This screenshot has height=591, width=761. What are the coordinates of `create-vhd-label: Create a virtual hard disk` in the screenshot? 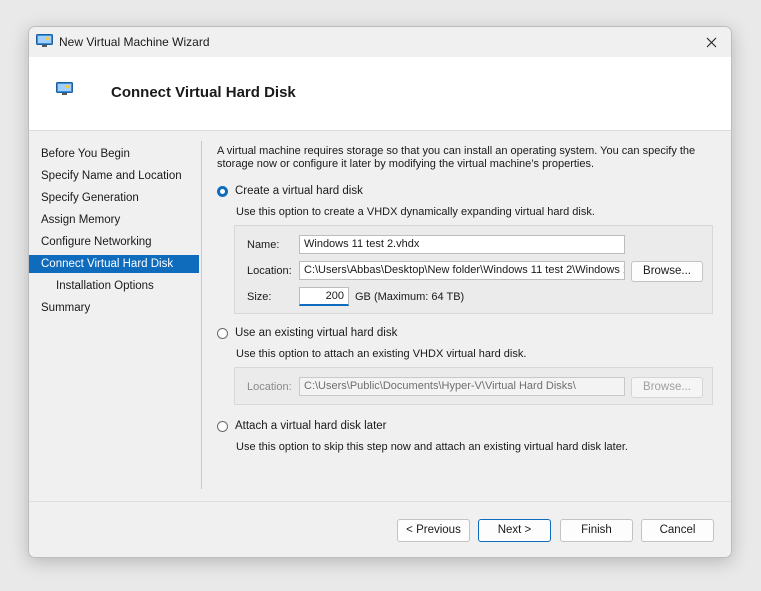 It's located at (299, 191).